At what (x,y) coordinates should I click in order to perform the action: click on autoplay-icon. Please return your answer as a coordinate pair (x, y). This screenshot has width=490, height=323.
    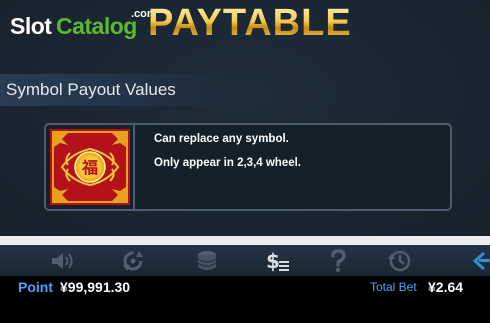
    Looking at the image, I should click on (133, 261).